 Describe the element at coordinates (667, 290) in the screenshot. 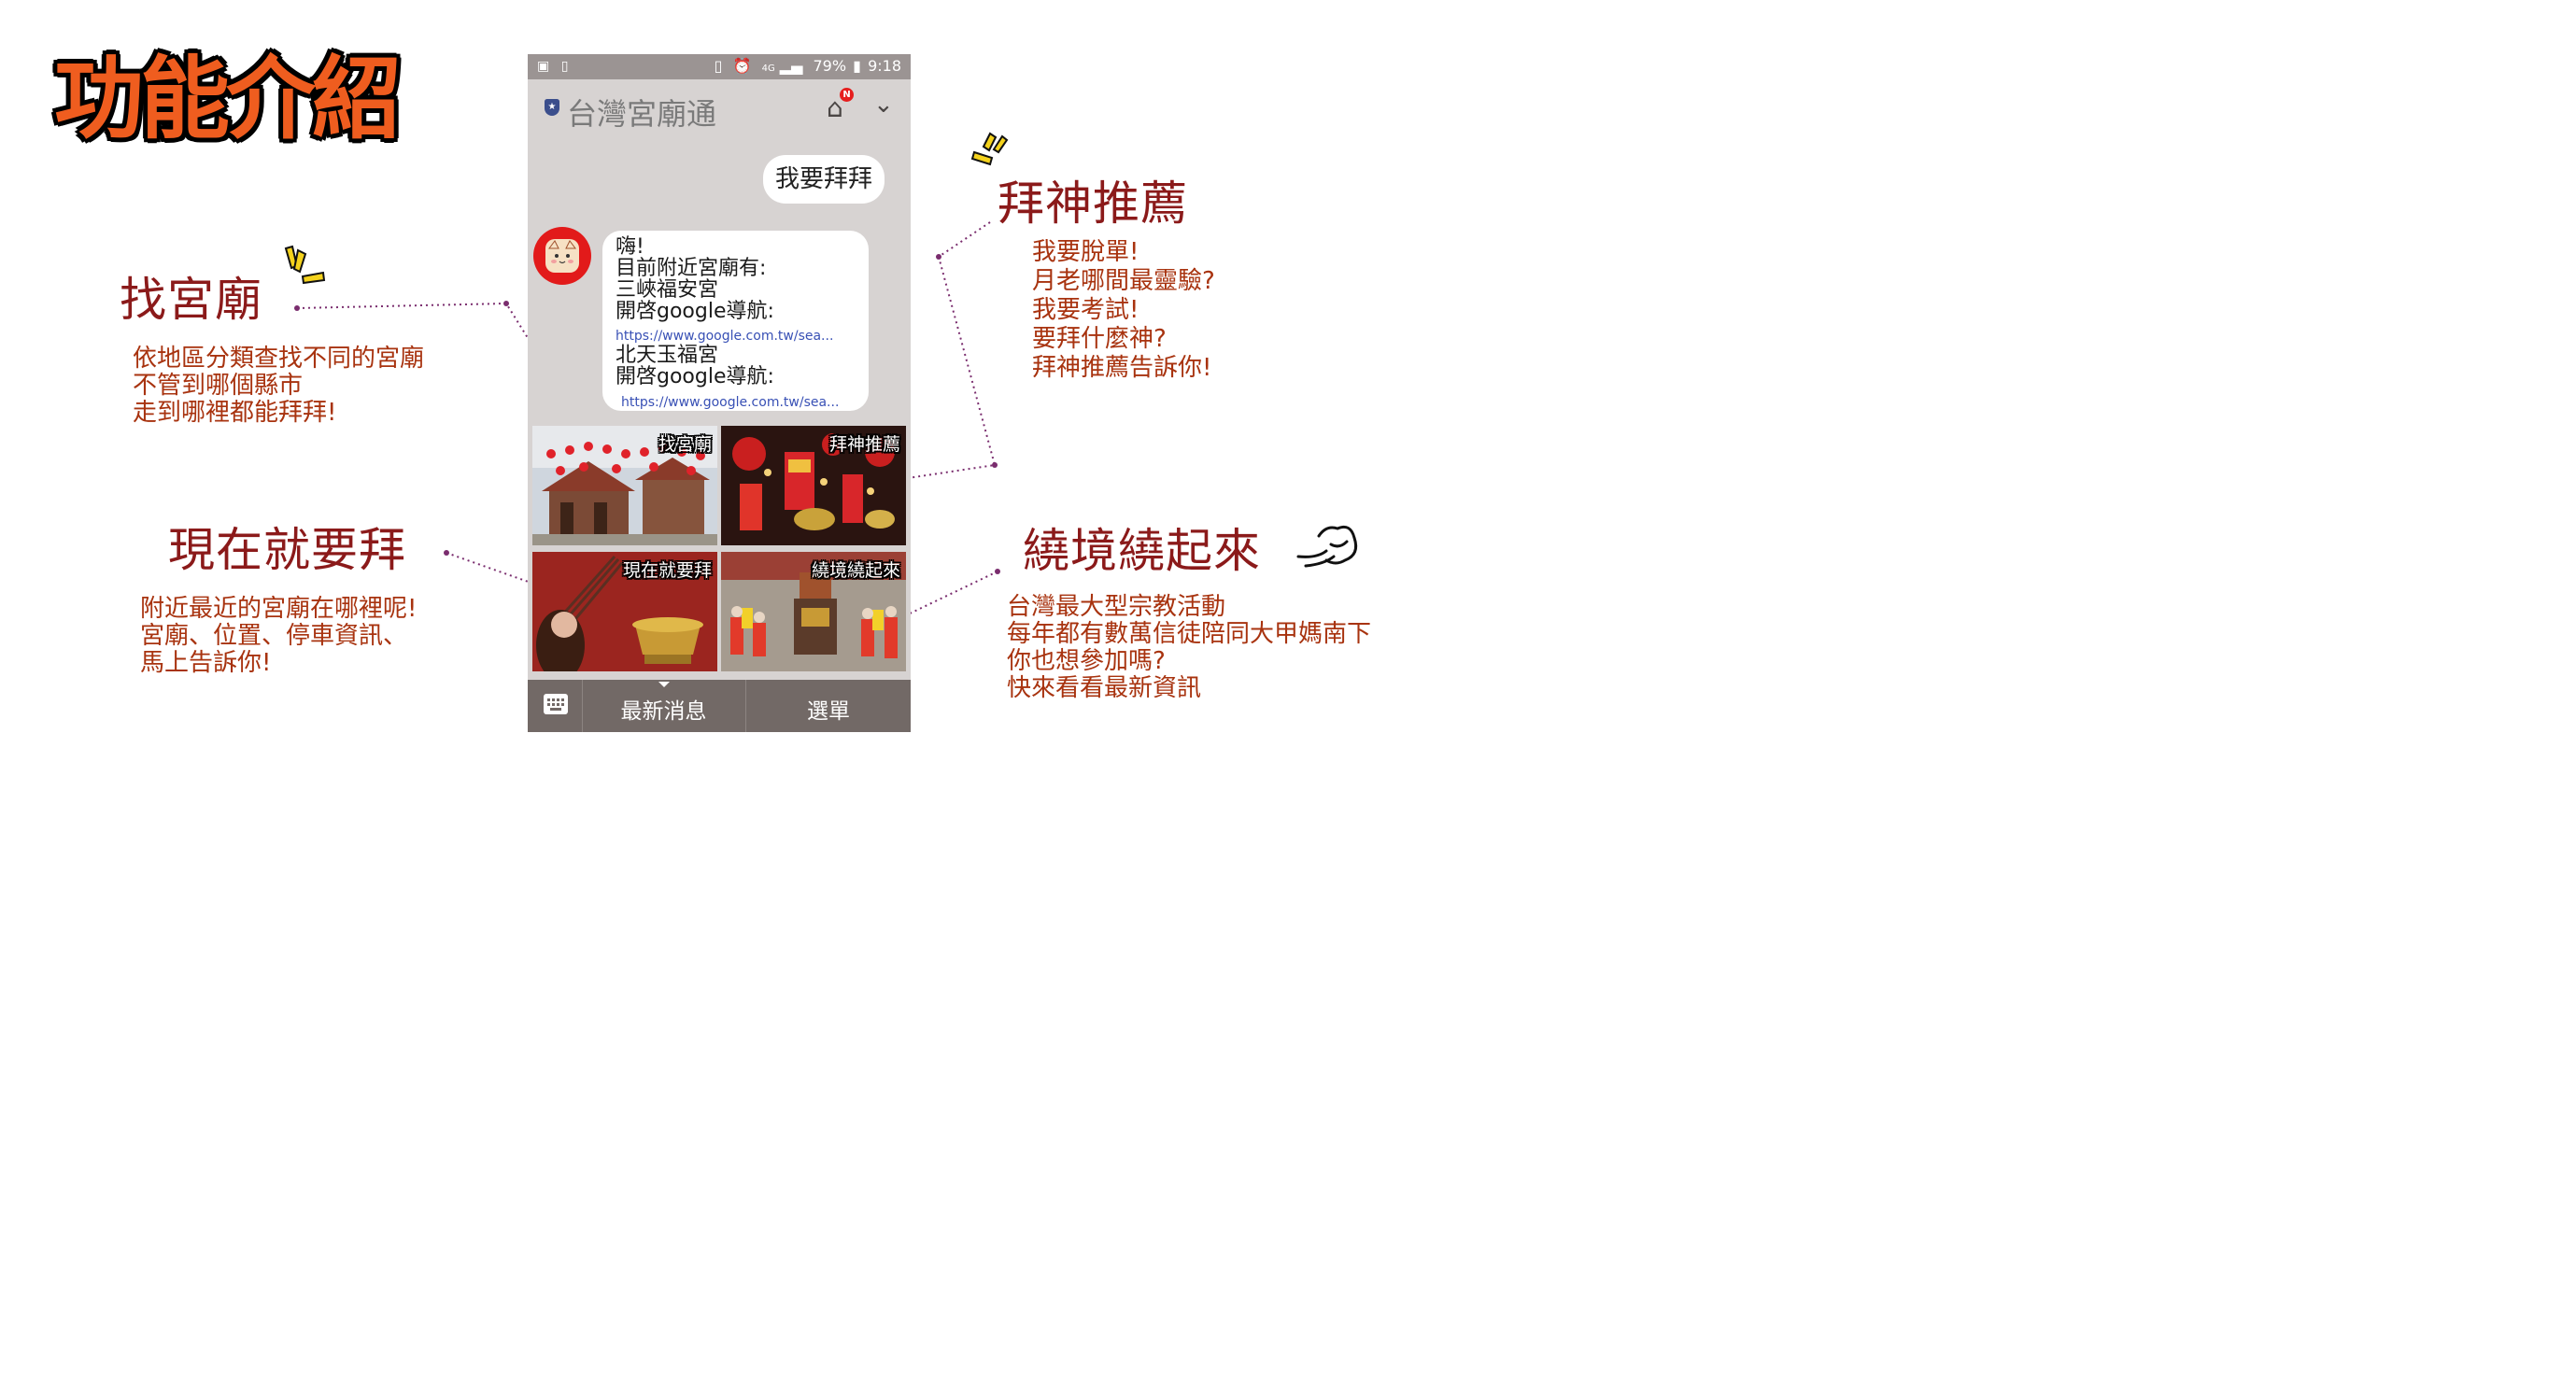

I see `temple-name: 三峽福安宮` at that location.